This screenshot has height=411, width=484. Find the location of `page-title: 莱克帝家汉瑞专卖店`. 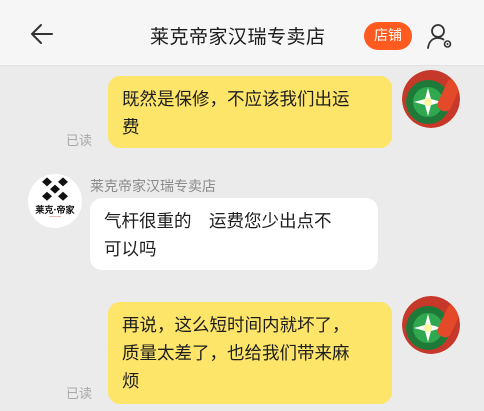

page-title: 莱克帝家汉瑞专卖店 is located at coordinates (238, 37).